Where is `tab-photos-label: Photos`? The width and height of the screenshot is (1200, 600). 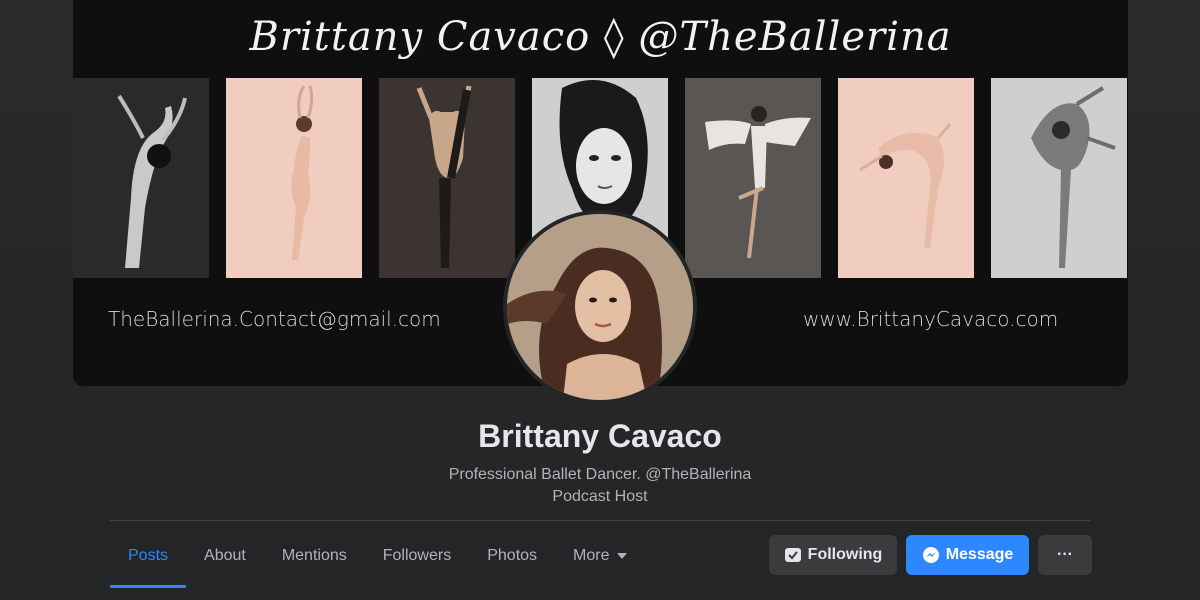
tab-photos-label: Photos is located at coordinates (512, 555).